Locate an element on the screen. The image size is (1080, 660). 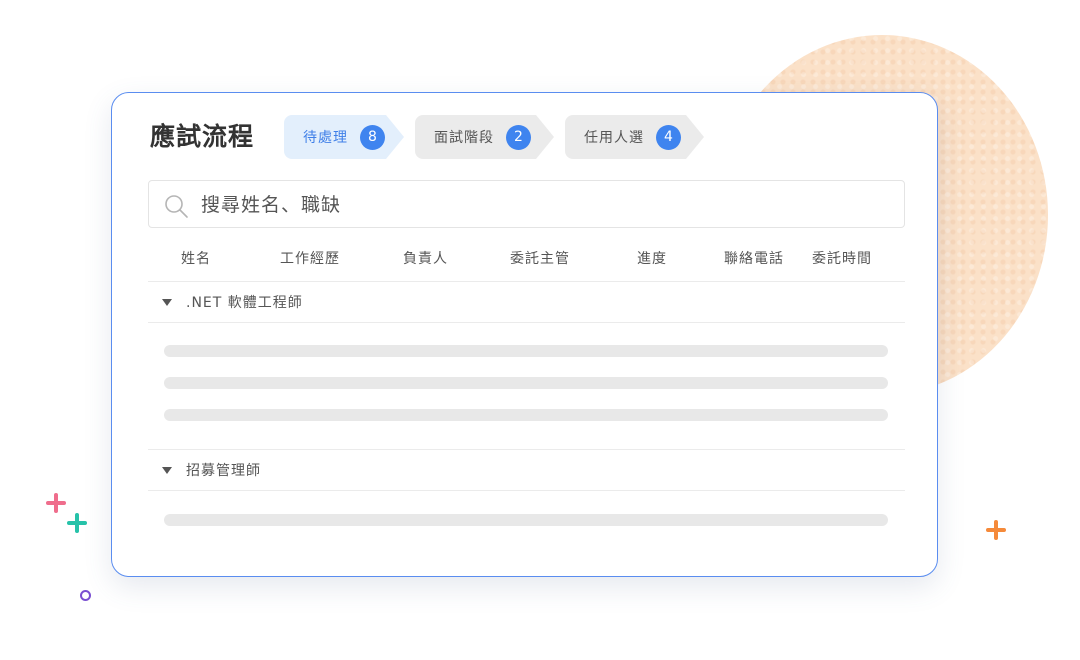
count-badge: 8 is located at coordinates (372, 137).